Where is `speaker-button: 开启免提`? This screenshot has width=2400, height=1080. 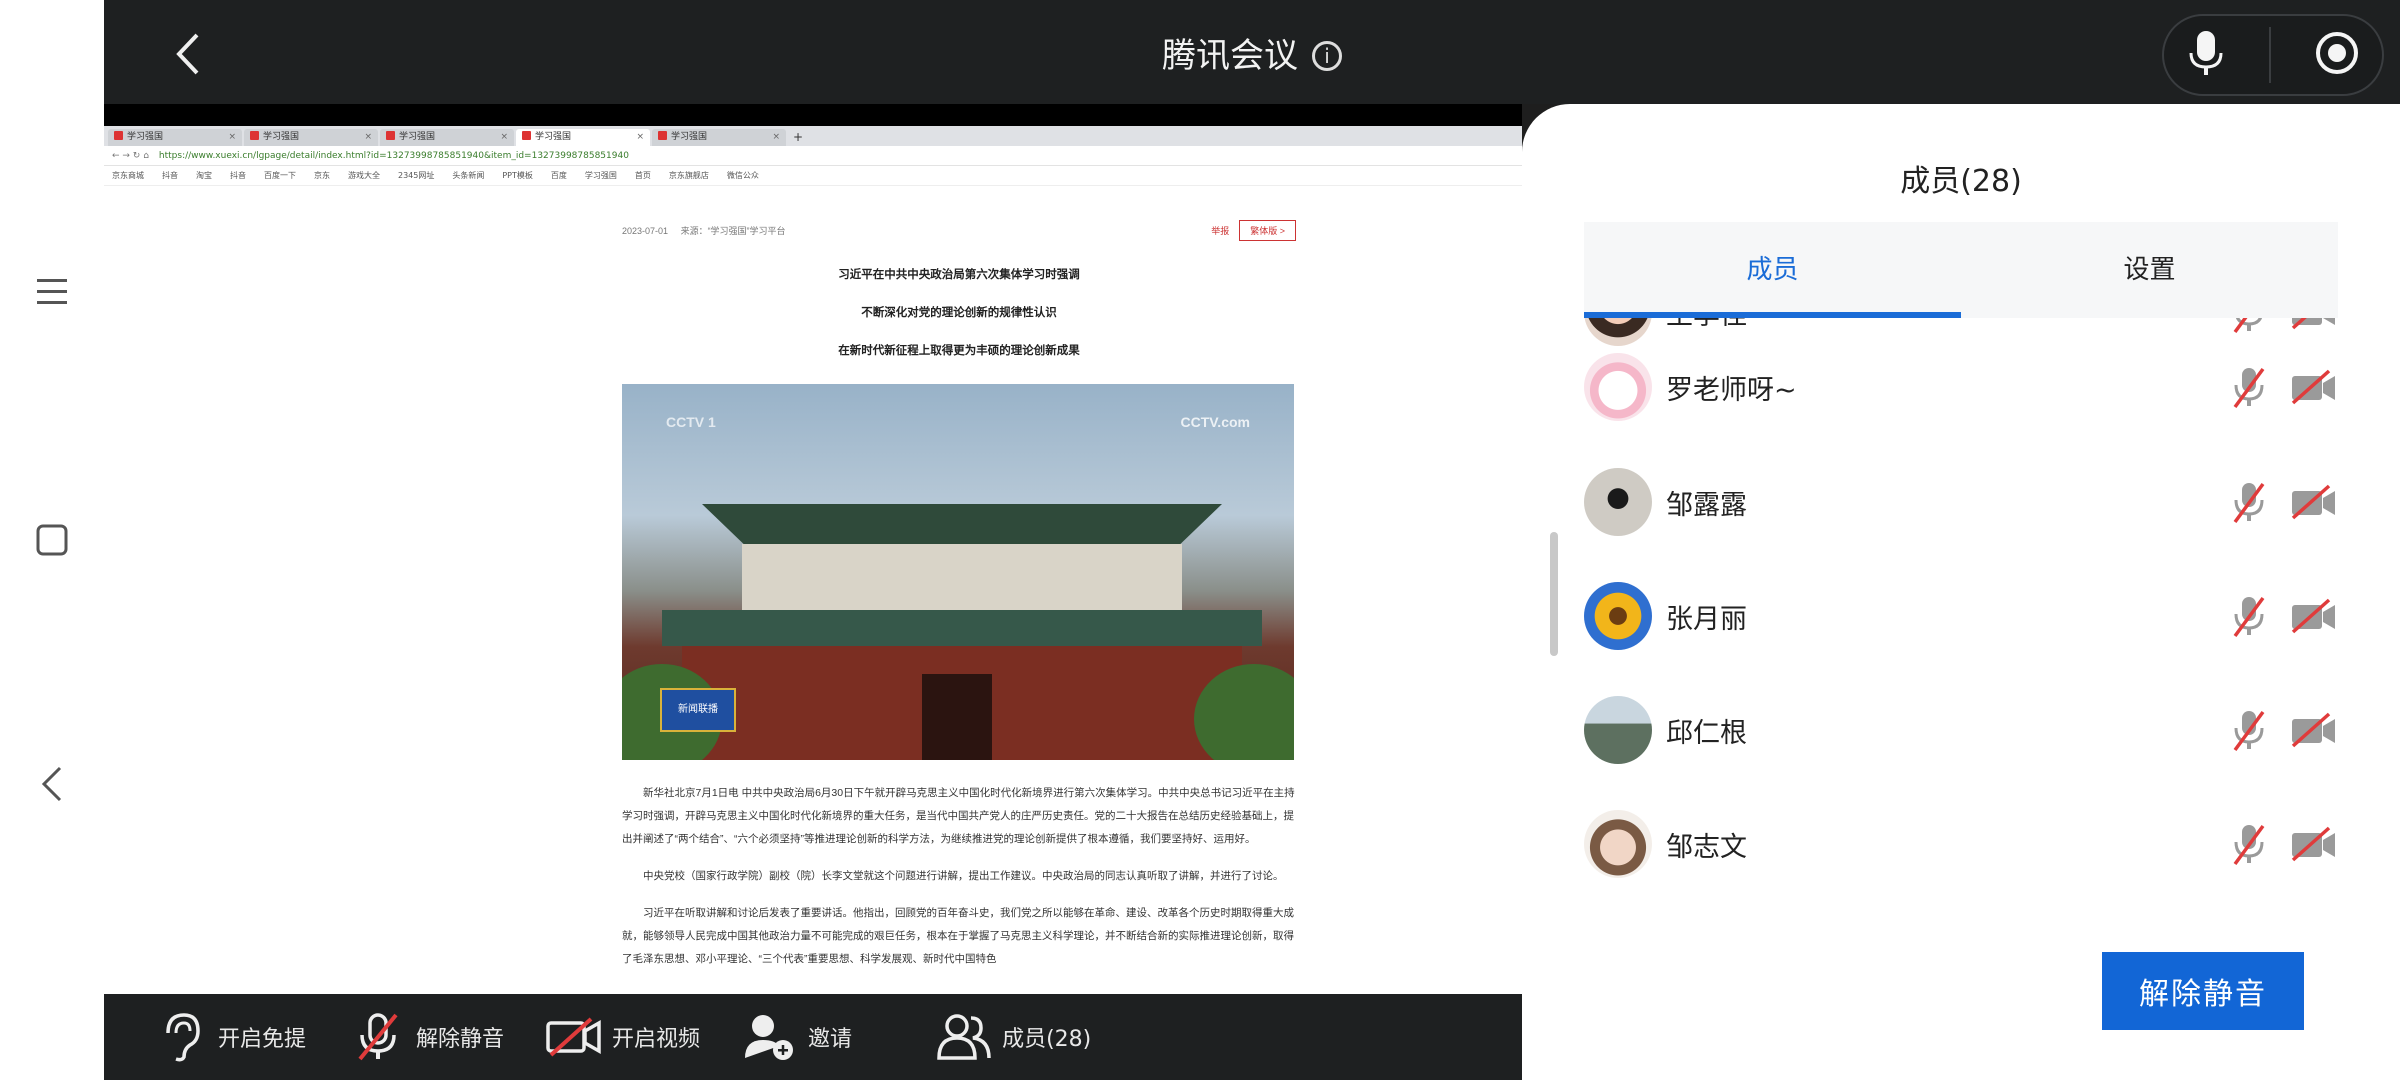
speaker-button: 开启免提 is located at coordinates (228, 1037).